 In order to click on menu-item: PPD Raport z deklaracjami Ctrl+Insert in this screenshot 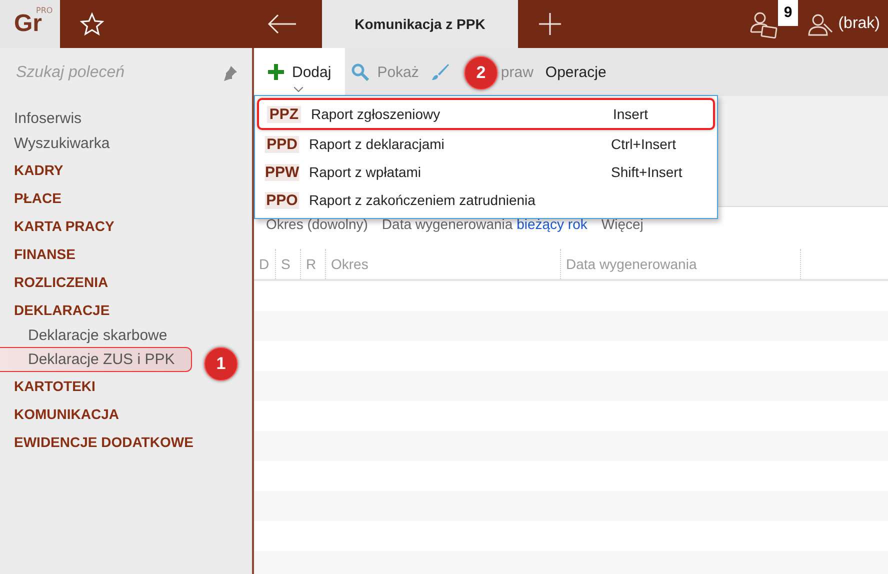, I will do `click(486, 144)`.